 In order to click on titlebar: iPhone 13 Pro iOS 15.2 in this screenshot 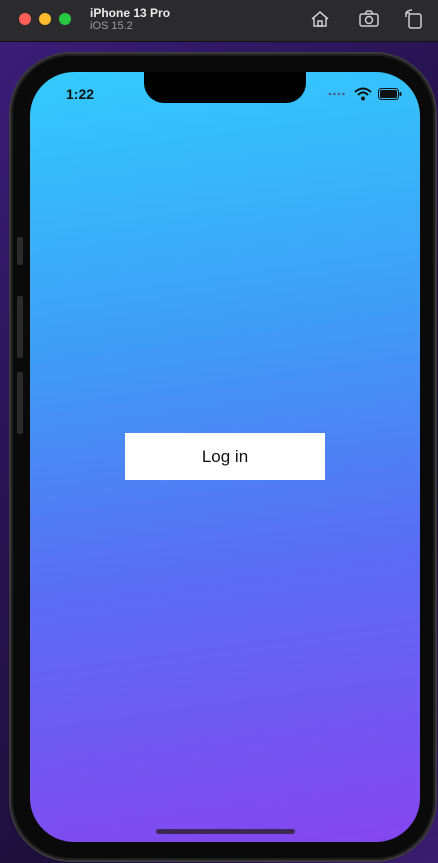, I will do `click(219, 21)`.